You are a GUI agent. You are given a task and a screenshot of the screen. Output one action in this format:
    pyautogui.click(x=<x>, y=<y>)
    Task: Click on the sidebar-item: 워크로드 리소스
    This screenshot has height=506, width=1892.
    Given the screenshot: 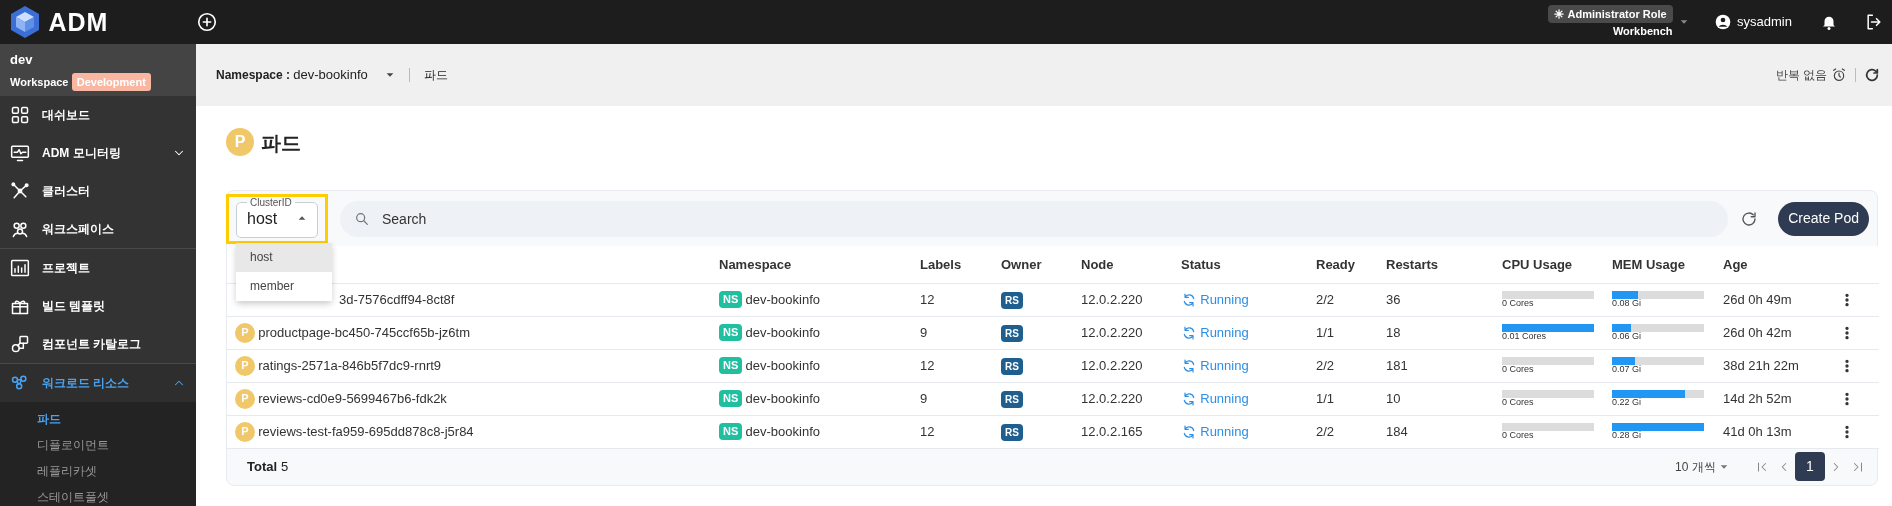 What is the action you would take?
    pyautogui.click(x=98, y=383)
    